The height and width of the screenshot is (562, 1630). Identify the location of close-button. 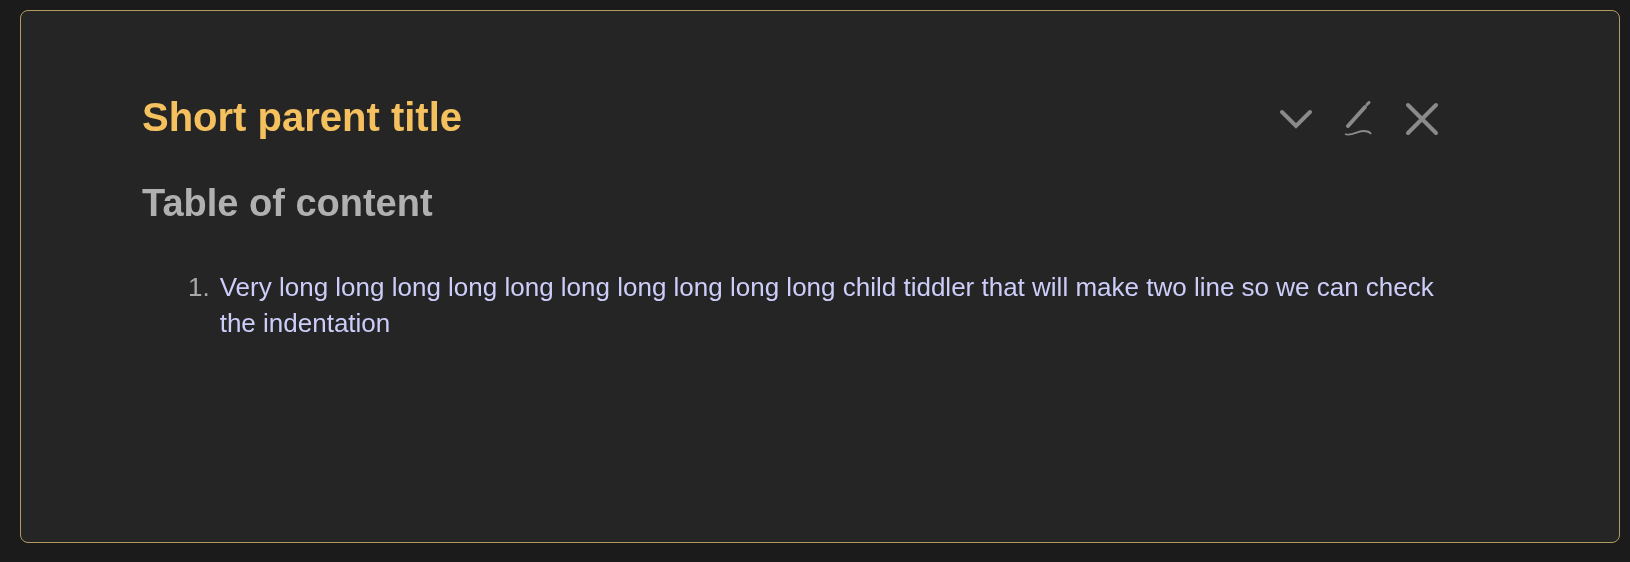
(1422, 119).